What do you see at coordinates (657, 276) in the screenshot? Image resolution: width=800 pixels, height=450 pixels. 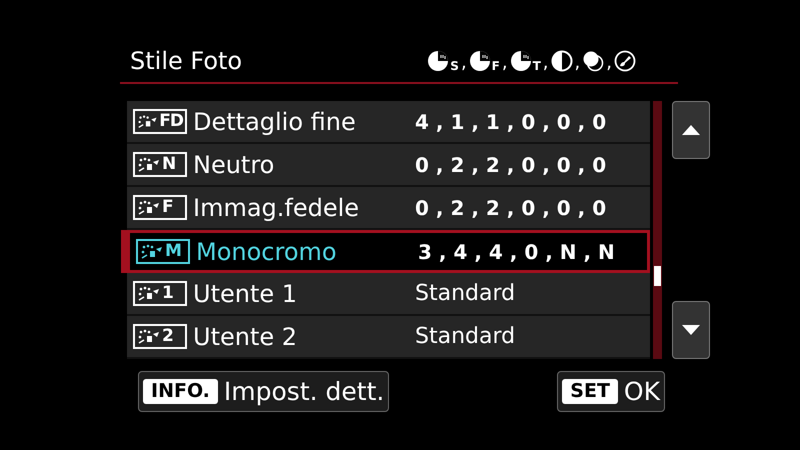 I see `scroll-thumb` at bounding box center [657, 276].